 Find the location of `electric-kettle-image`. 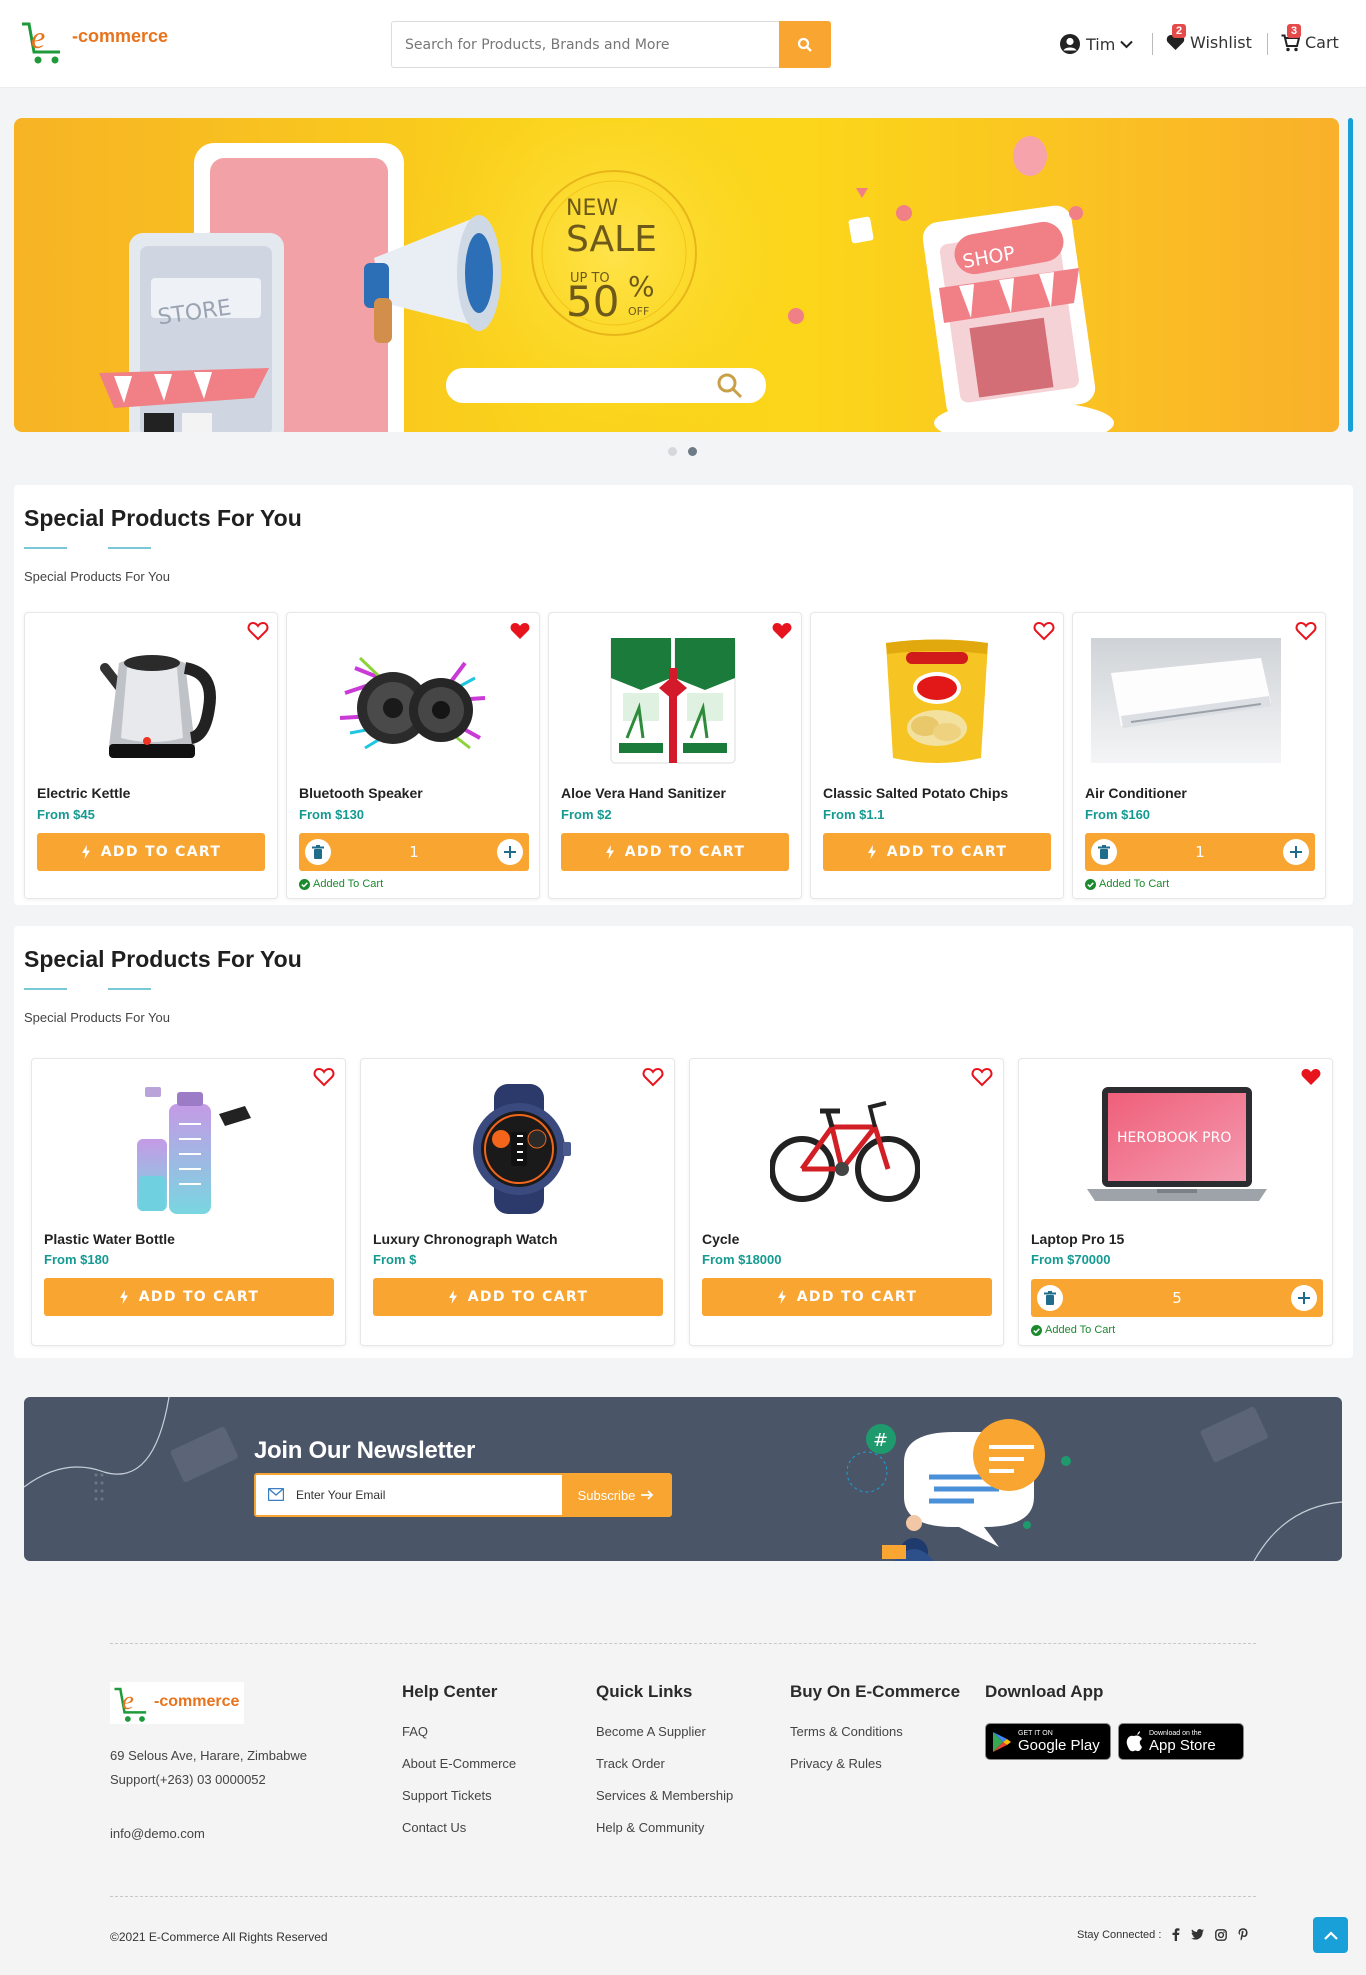

electric-kettle-image is located at coordinates (158, 706).